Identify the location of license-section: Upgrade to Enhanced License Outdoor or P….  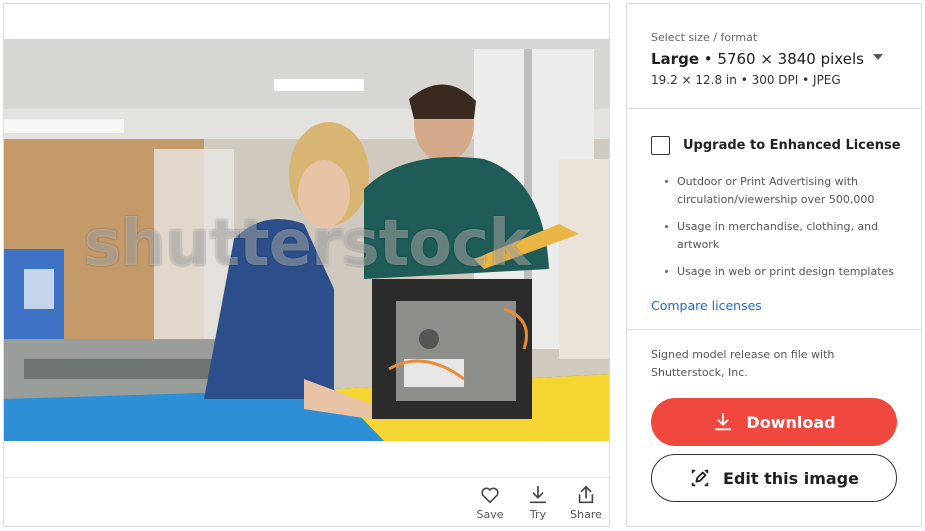
(774, 219).